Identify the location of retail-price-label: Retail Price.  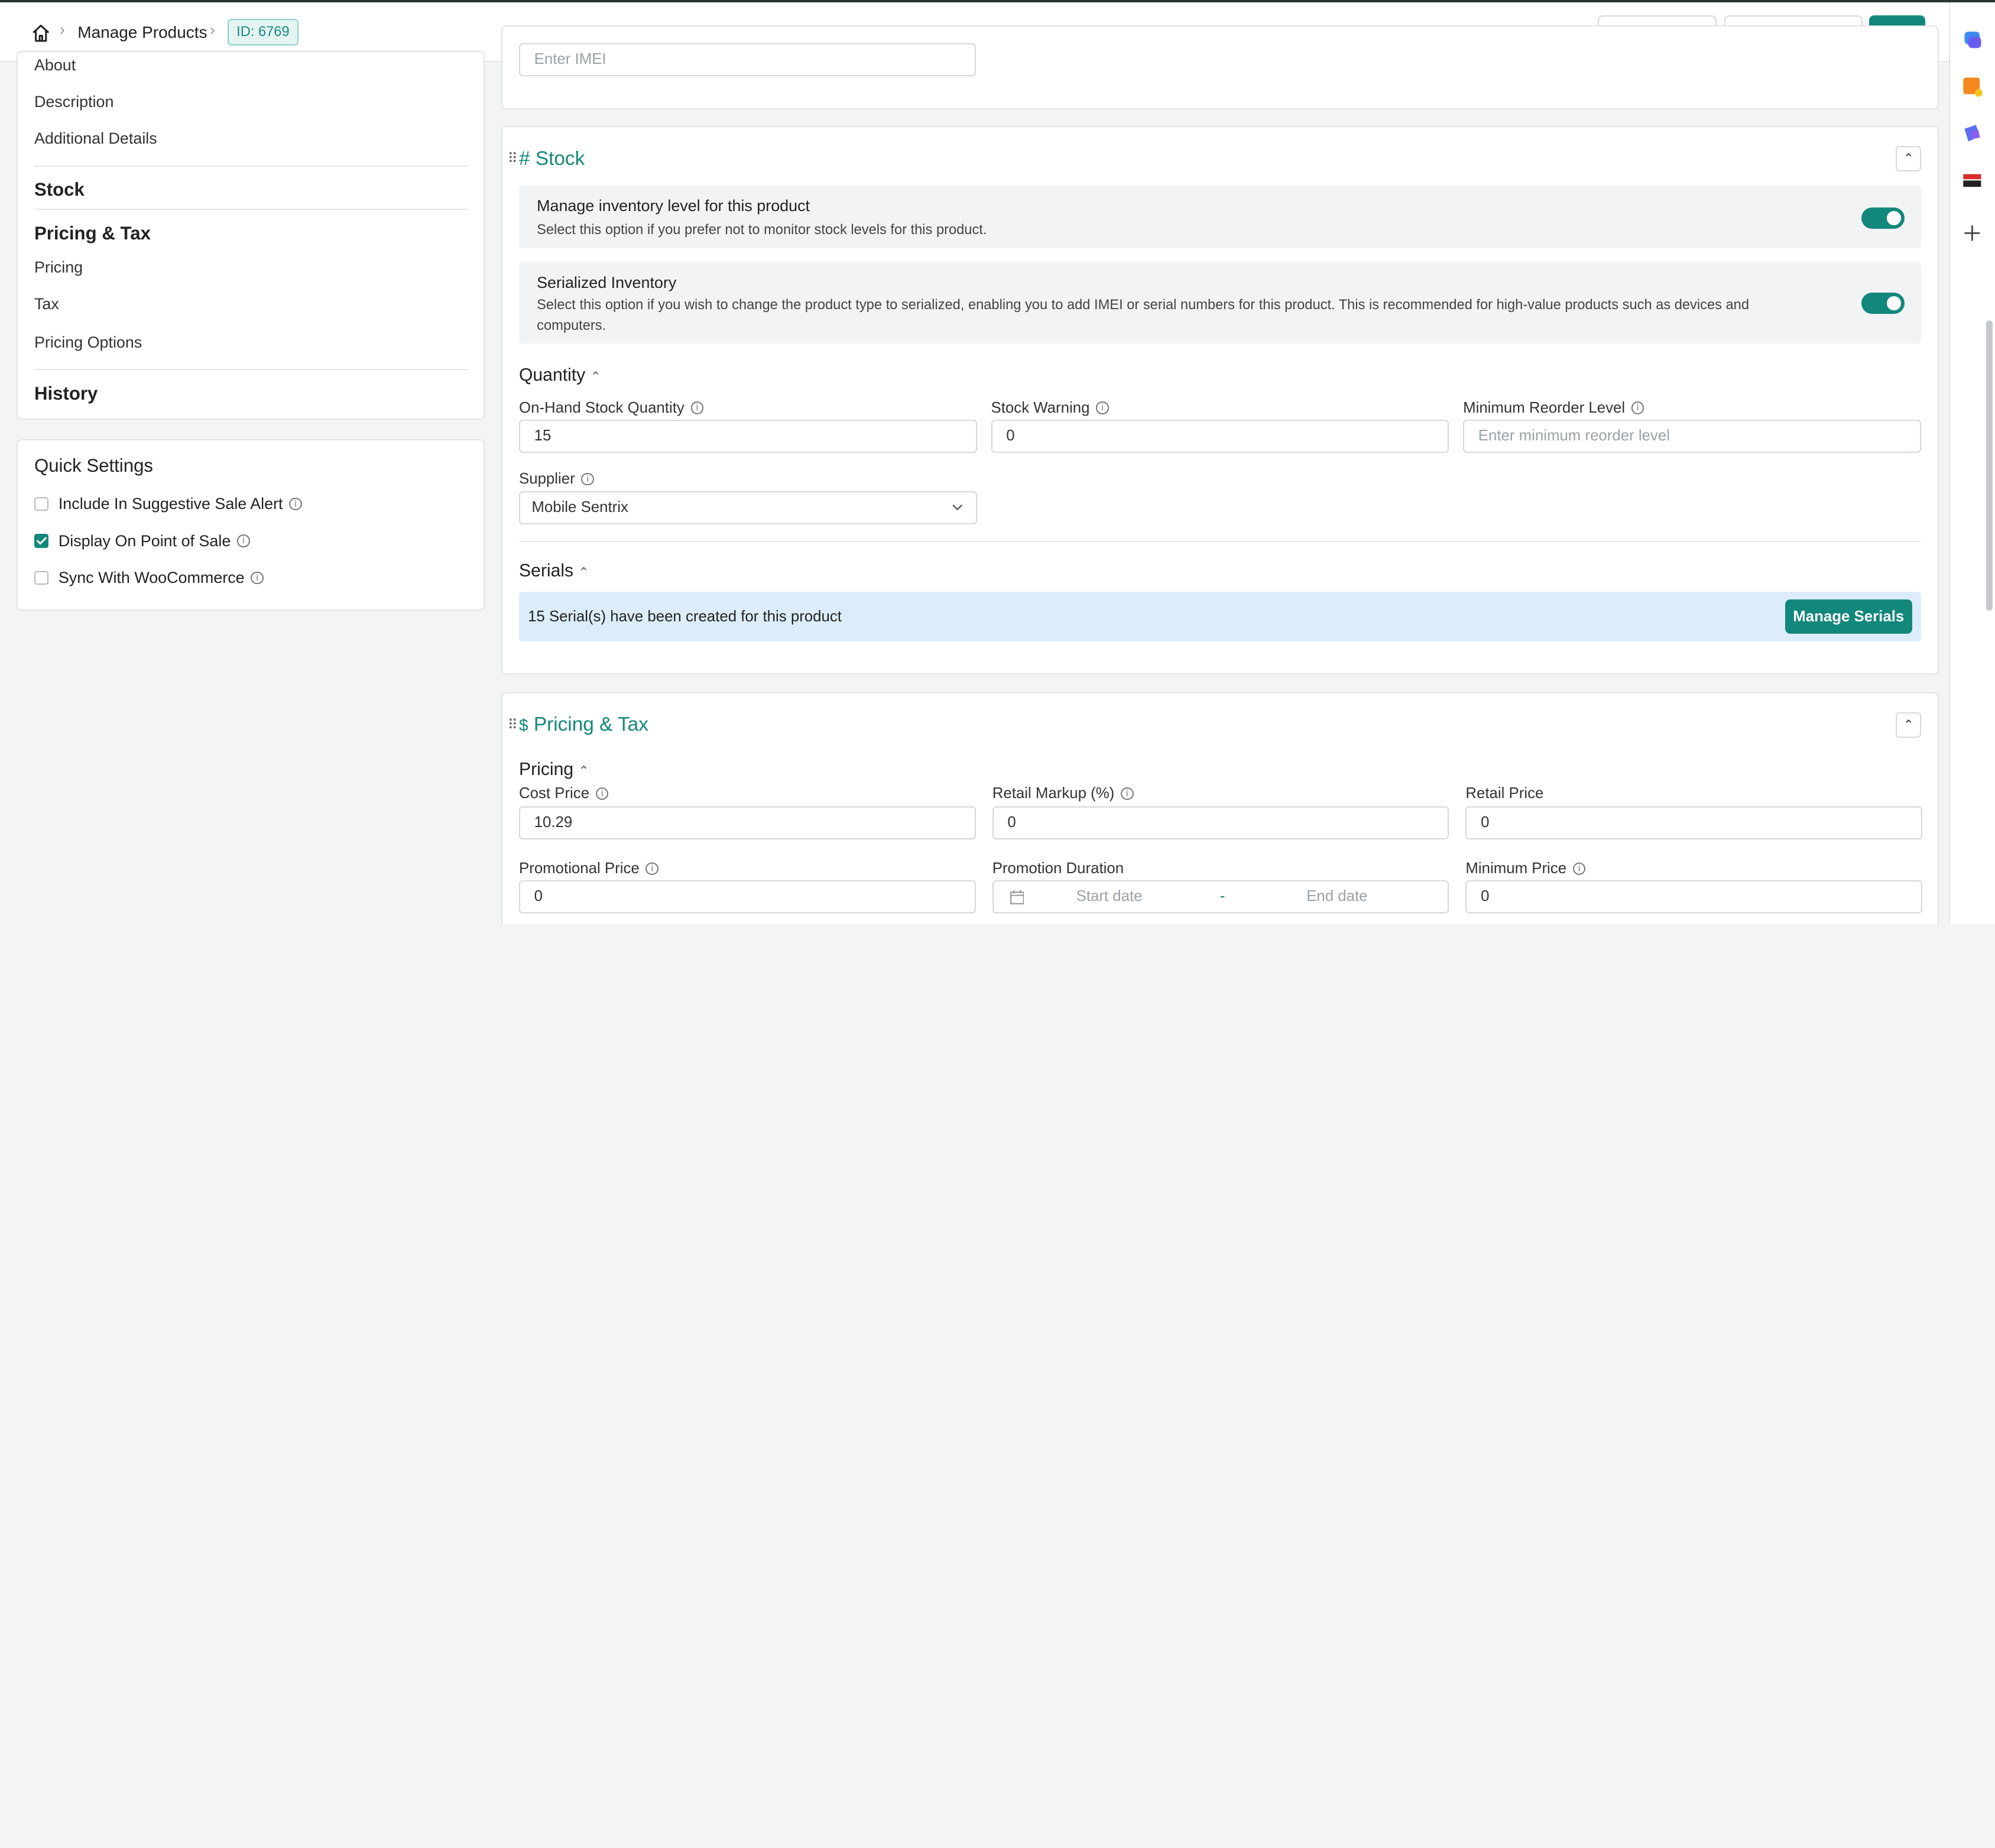
(1504, 793).